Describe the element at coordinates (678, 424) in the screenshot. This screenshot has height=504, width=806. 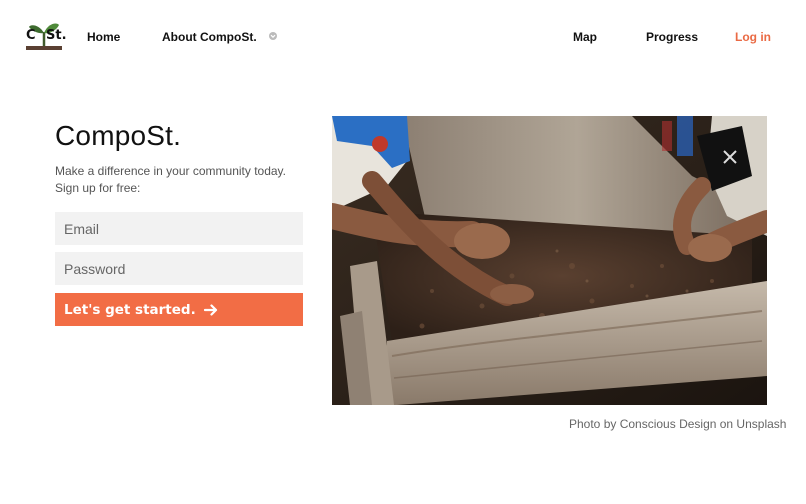
I see `photo-caption: Photo by Conscious Design on Unsplash` at that location.